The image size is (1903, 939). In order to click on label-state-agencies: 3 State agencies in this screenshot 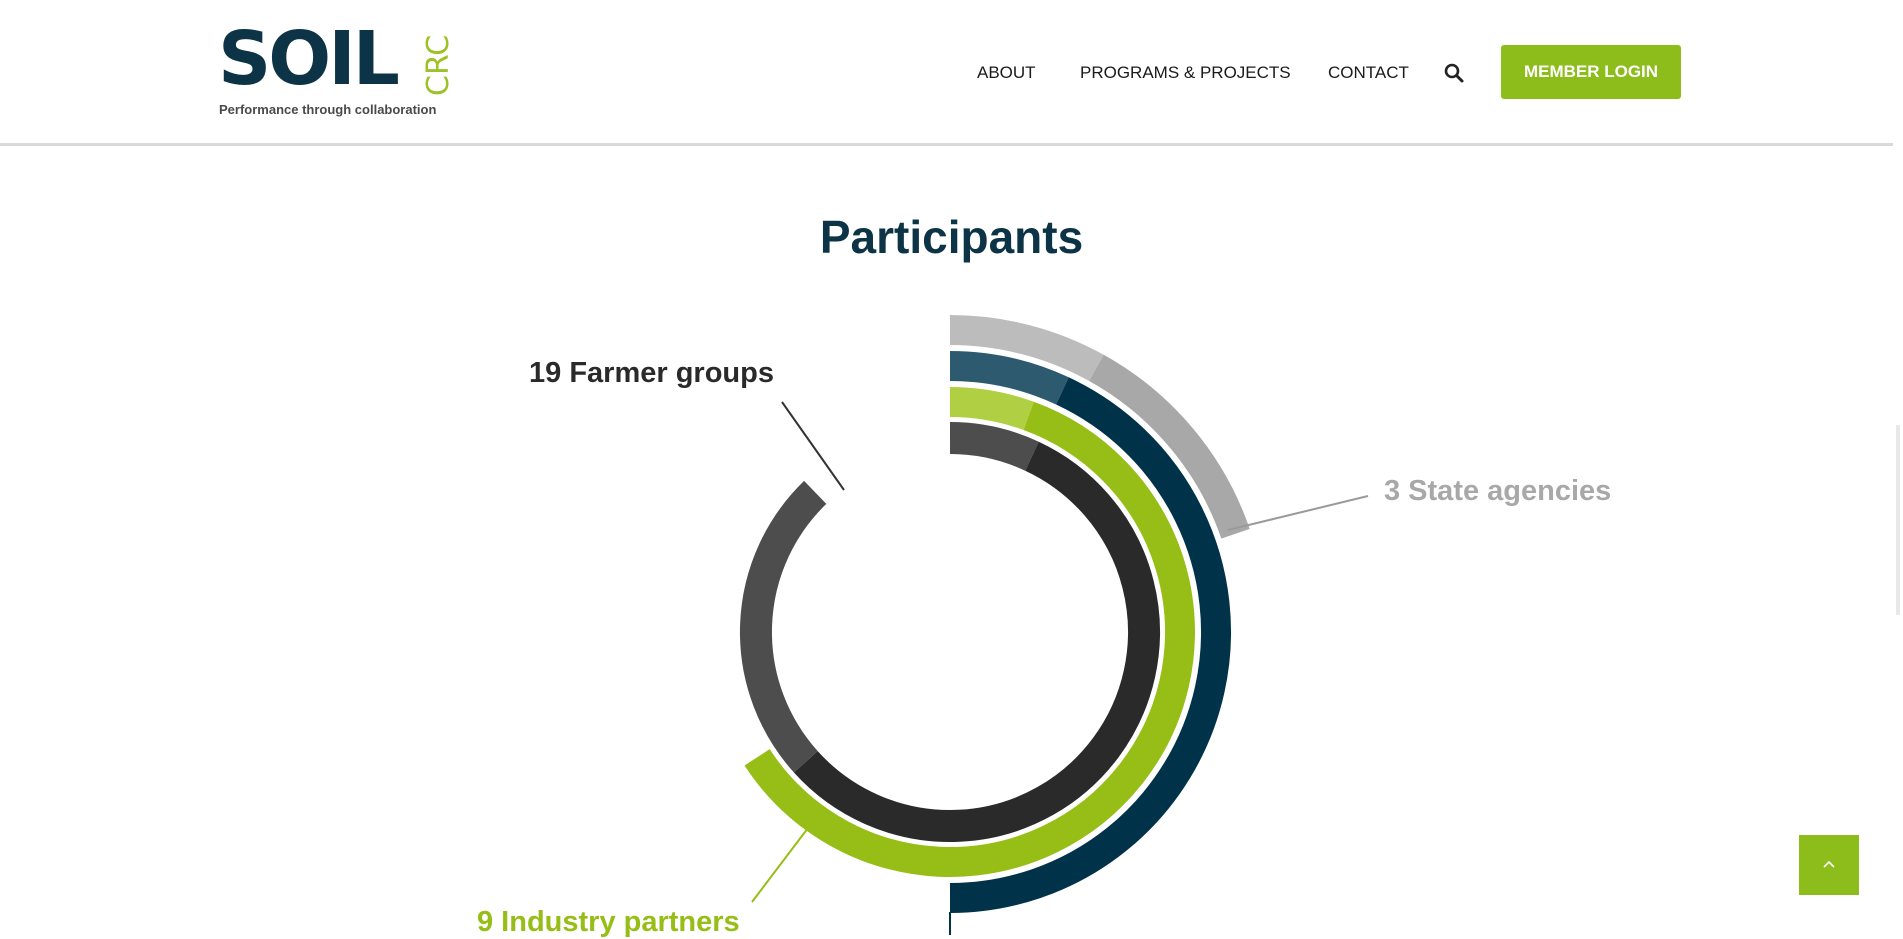, I will do `click(1498, 491)`.